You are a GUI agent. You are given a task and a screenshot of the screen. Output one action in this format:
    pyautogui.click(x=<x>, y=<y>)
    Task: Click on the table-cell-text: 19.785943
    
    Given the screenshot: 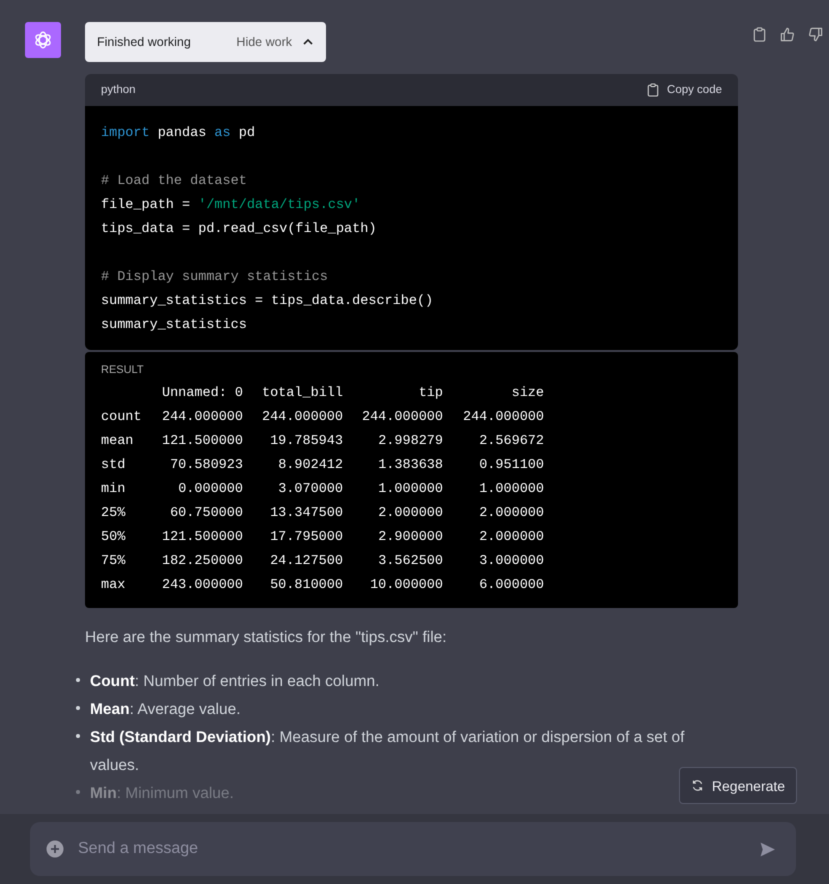 What is the action you would take?
    pyautogui.click(x=306, y=442)
    